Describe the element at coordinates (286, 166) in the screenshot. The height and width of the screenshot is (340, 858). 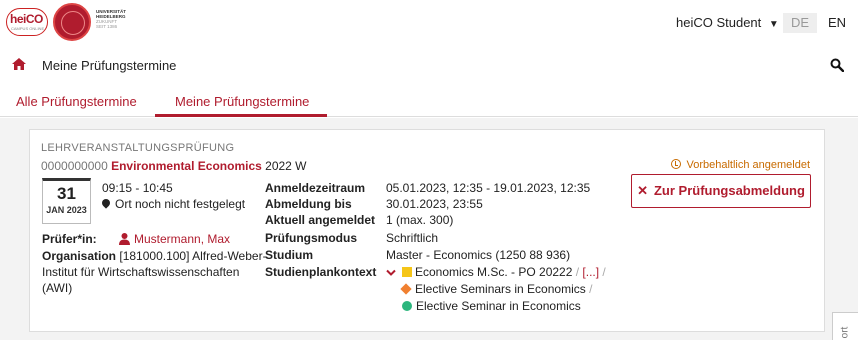
I see `semester: 2022 W` at that location.